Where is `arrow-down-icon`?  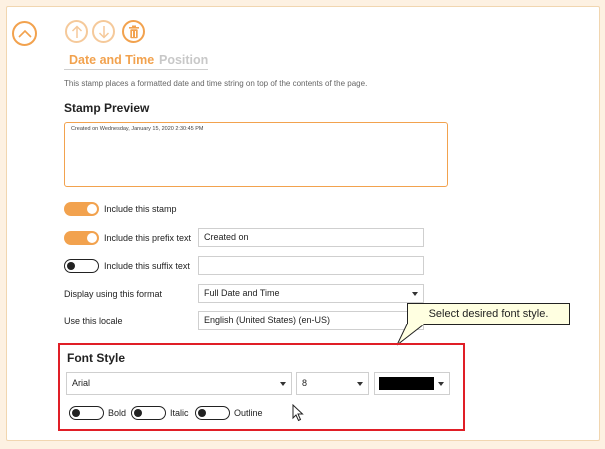
arrow-down-icon is located at coordinates (103, 32).